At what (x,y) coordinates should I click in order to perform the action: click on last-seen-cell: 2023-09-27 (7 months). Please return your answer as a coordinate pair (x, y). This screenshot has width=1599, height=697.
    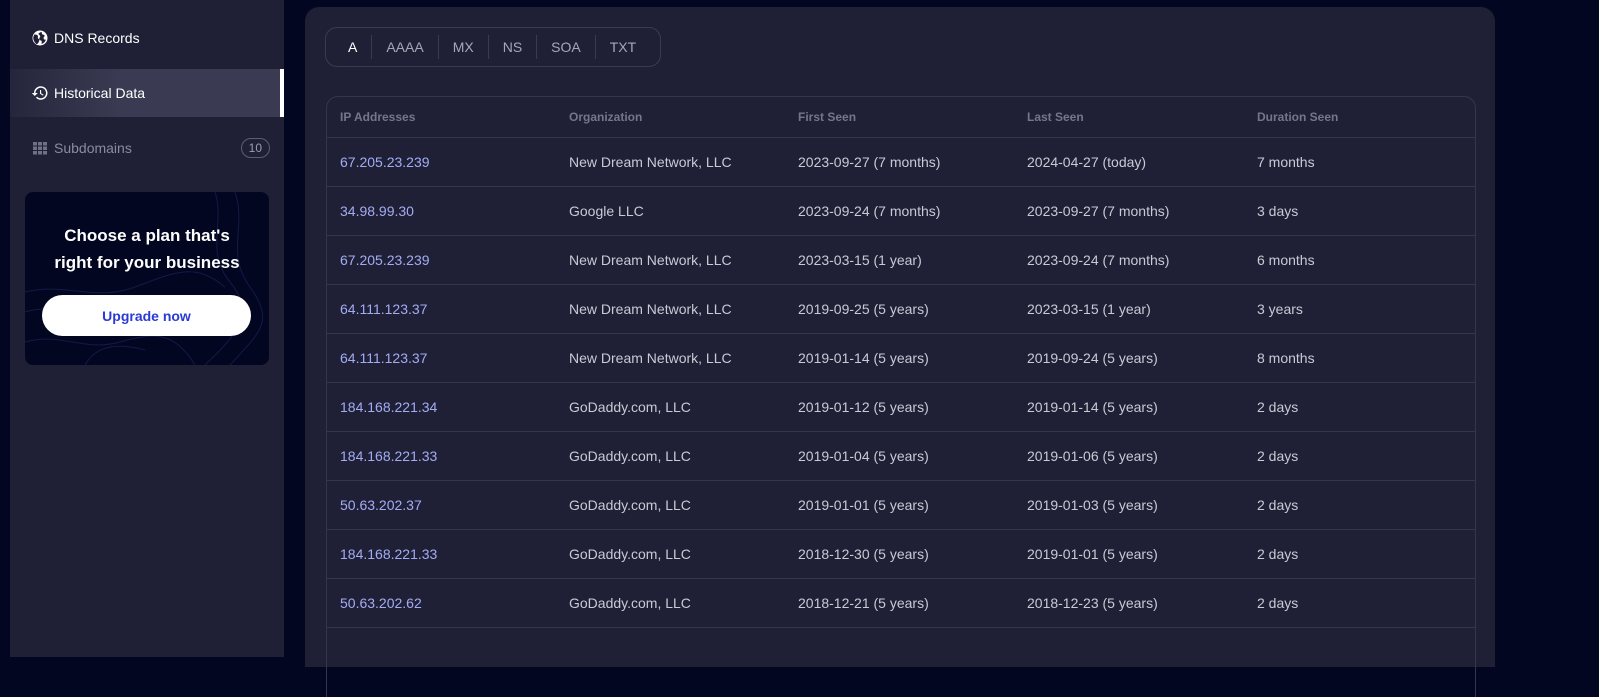
    Looking at the image, I should click on (1129, 211).